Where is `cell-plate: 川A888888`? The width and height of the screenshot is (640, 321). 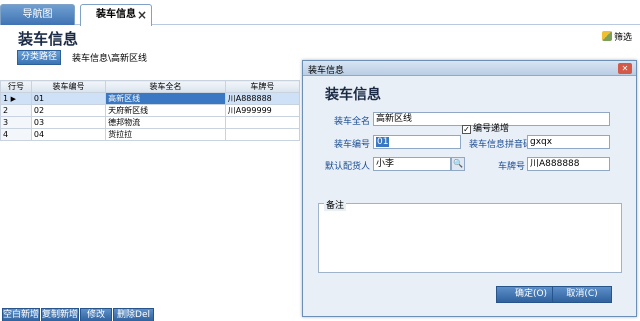 cell-plate: 川A888888 is located at coordinates (262, 98).